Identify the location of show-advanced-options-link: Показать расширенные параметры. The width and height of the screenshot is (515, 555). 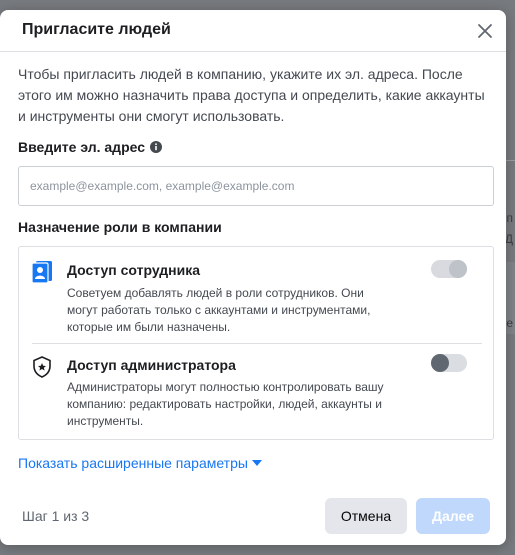
(140, 463).